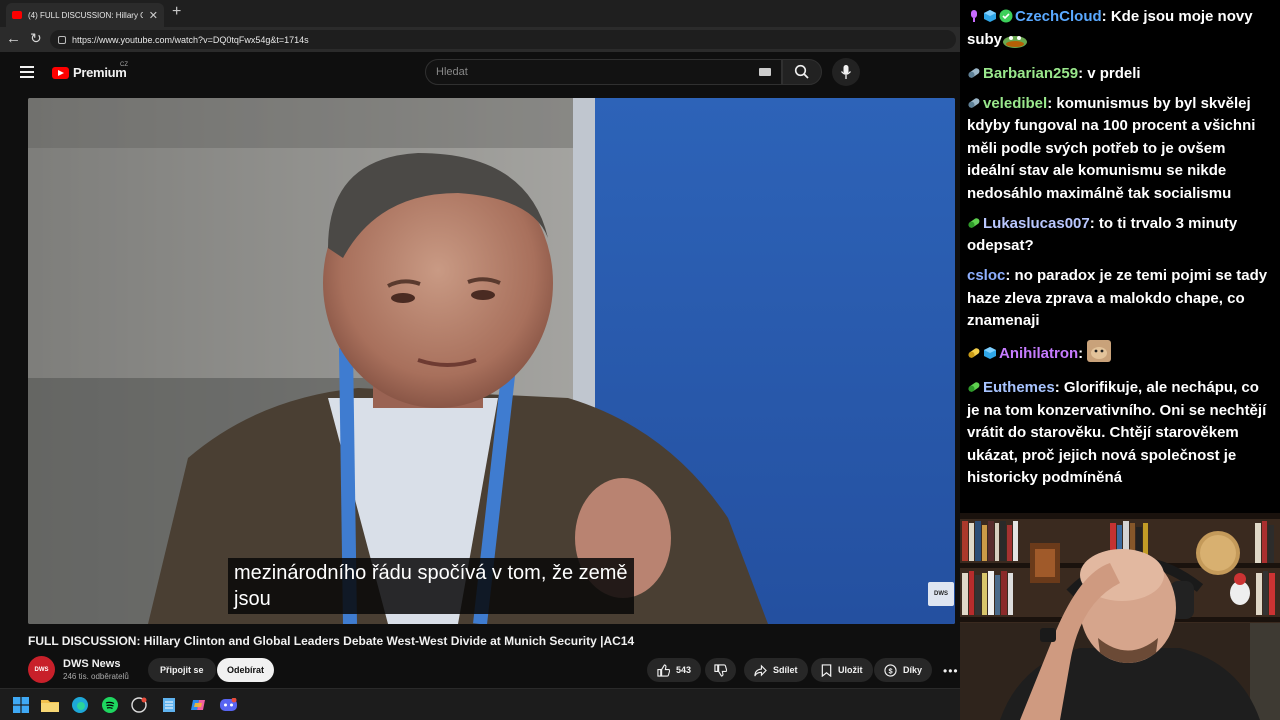 This screenshot has height=720, width=1280. Describe the element at coordinates (252, 599) in the screenshot. I see `caption-line-2: jsou` at that location.